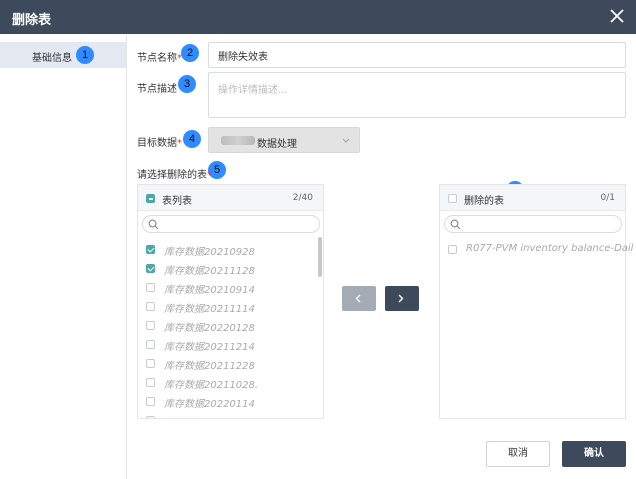  Describe the element at coordinates (532, 198) in the screenshot. I see `target-panel-header: 删除的表 0/1` at that location.